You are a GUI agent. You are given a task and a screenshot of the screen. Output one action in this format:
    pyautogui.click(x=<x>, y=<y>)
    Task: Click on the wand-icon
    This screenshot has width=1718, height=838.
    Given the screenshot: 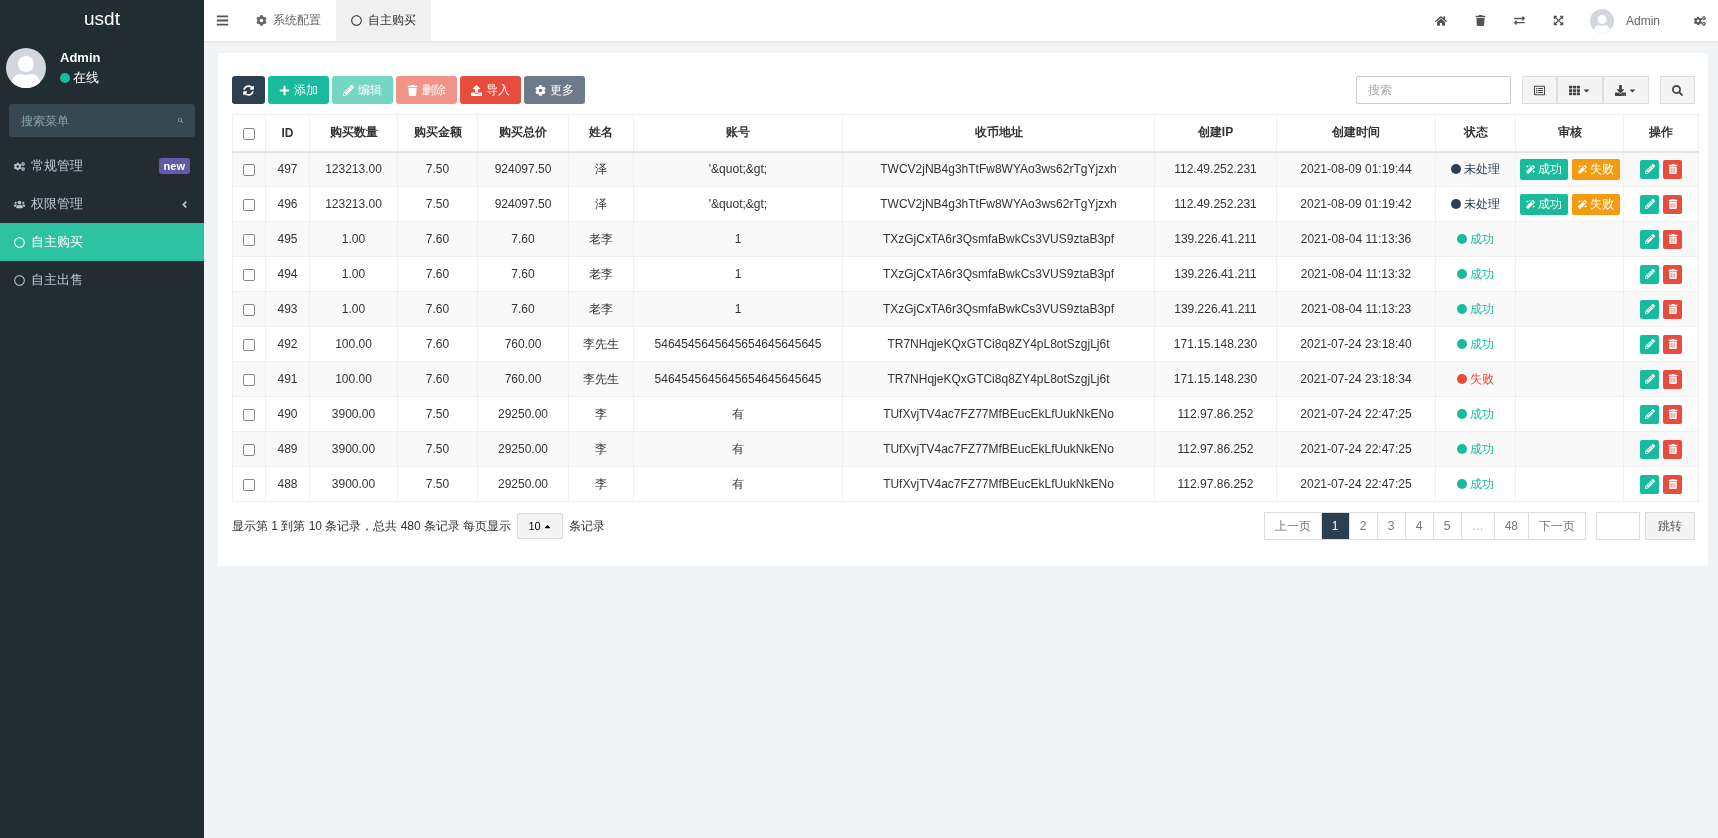 What is the action you would take?
    pyautogui.click(x=1582, y=204)
    